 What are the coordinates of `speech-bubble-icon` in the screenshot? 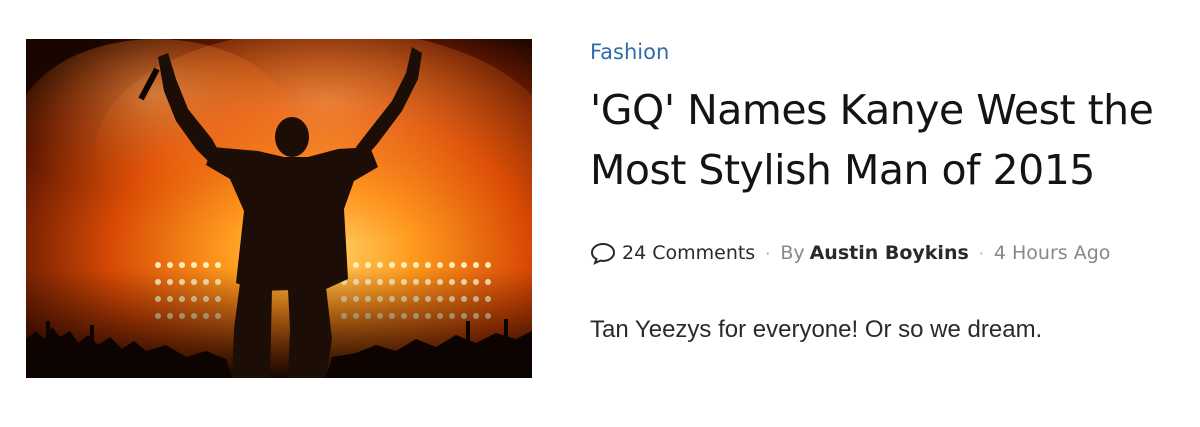 It's located at (603, 253).